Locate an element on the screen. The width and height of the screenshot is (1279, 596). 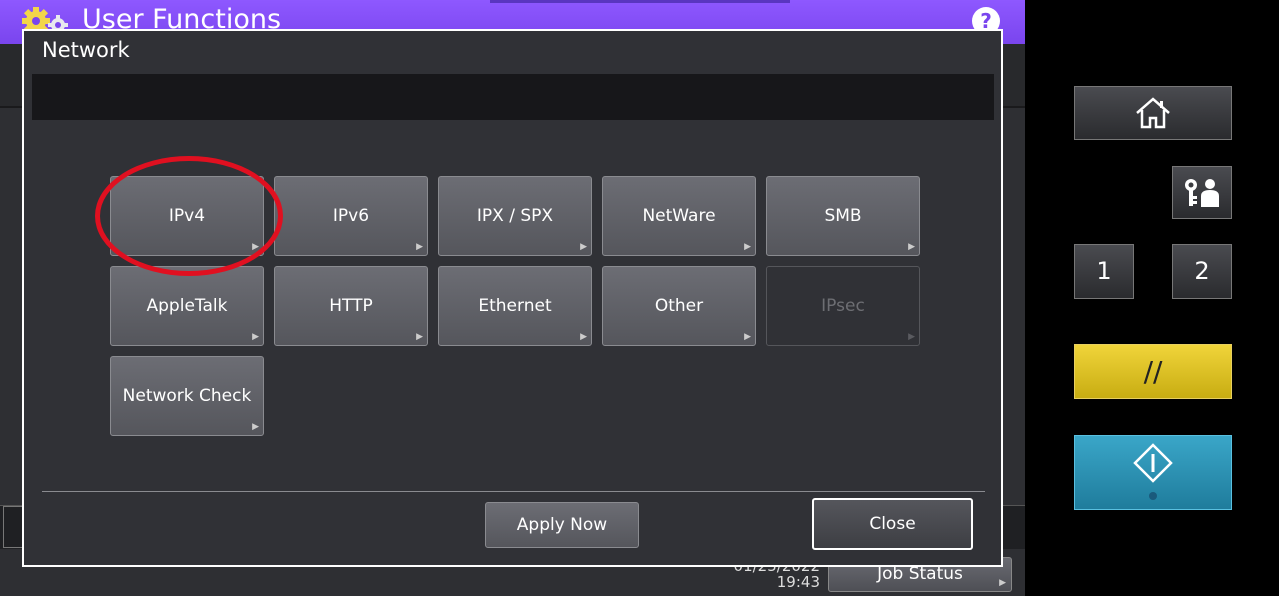
appletalk-button: AppleTalk ▶ is located at coordinates (187, 306).